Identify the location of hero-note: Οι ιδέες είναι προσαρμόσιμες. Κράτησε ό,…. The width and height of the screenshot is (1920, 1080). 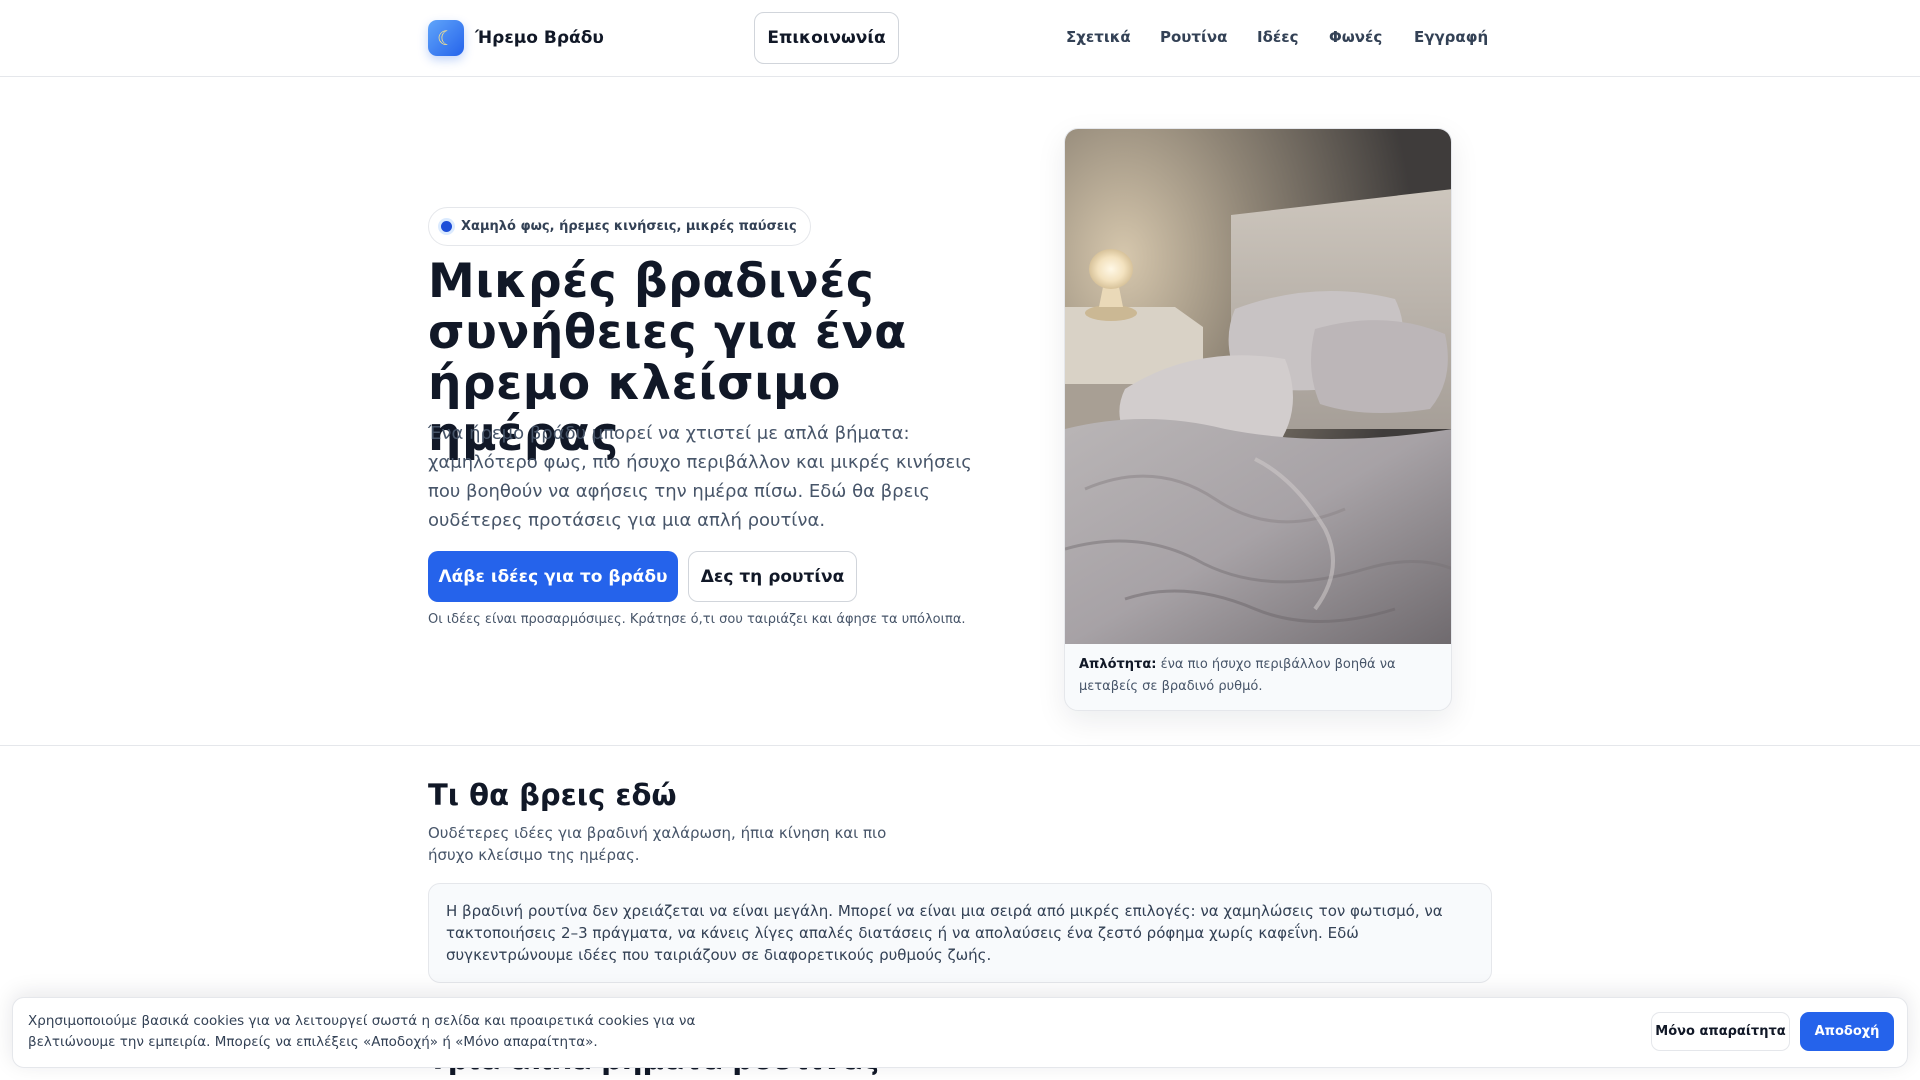
(697, 619).